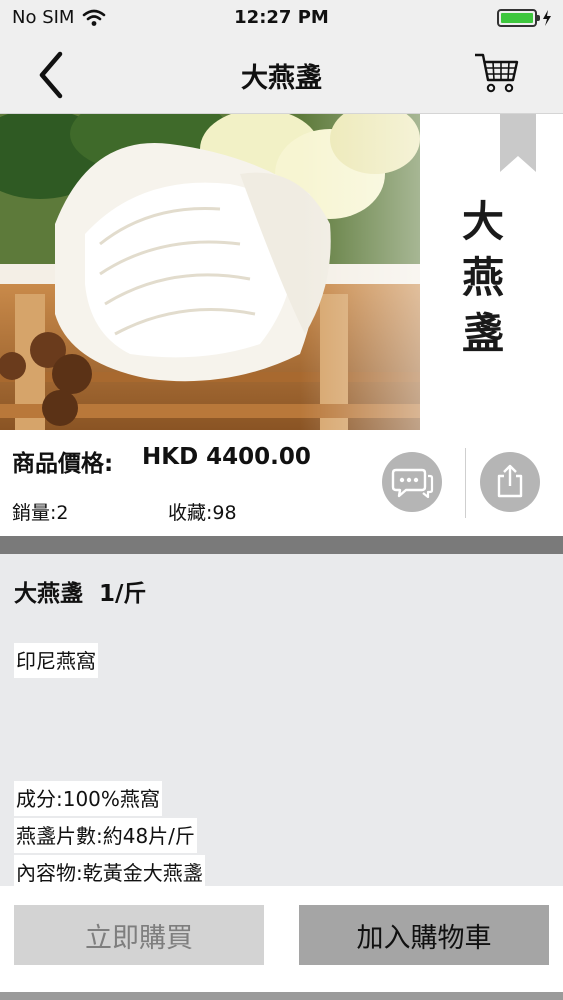 This screenshot has width=563, height=1000. What do you see at coordinates (547, 18) in the screenshot?
I see `charging-icon` at bounding box center [547, 18].